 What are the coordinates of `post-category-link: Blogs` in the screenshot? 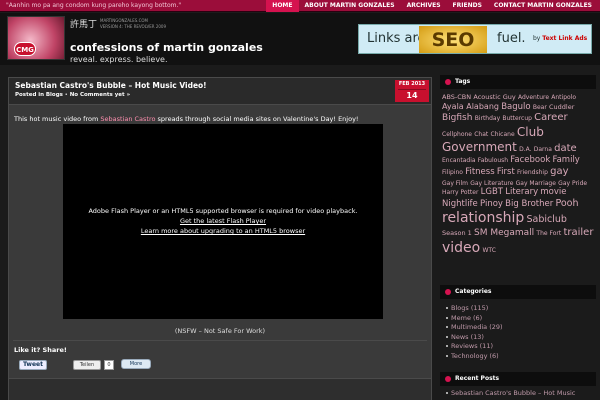 It's located at (54, 95).